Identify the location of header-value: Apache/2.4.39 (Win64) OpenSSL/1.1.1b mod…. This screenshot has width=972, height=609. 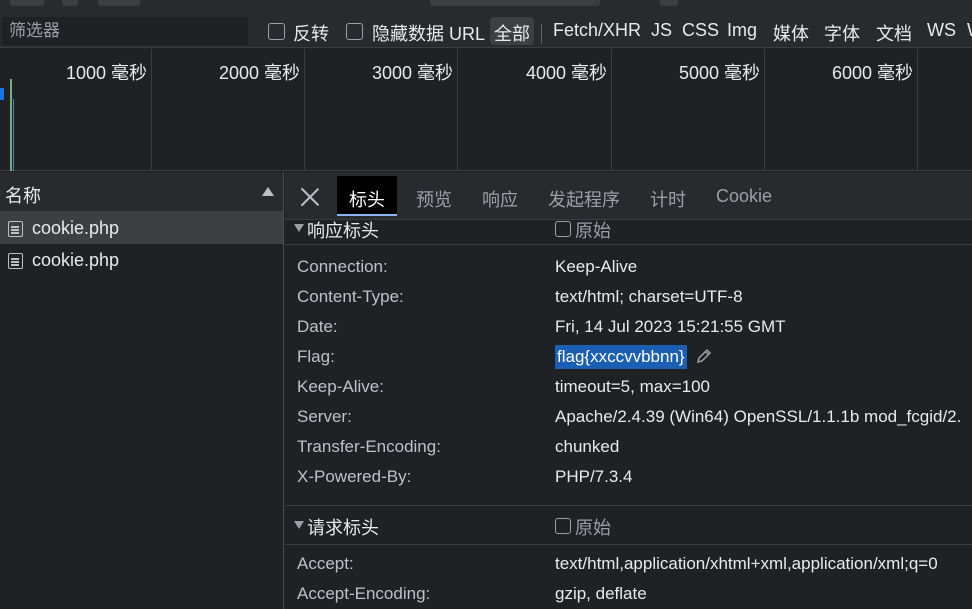
(758, 417).